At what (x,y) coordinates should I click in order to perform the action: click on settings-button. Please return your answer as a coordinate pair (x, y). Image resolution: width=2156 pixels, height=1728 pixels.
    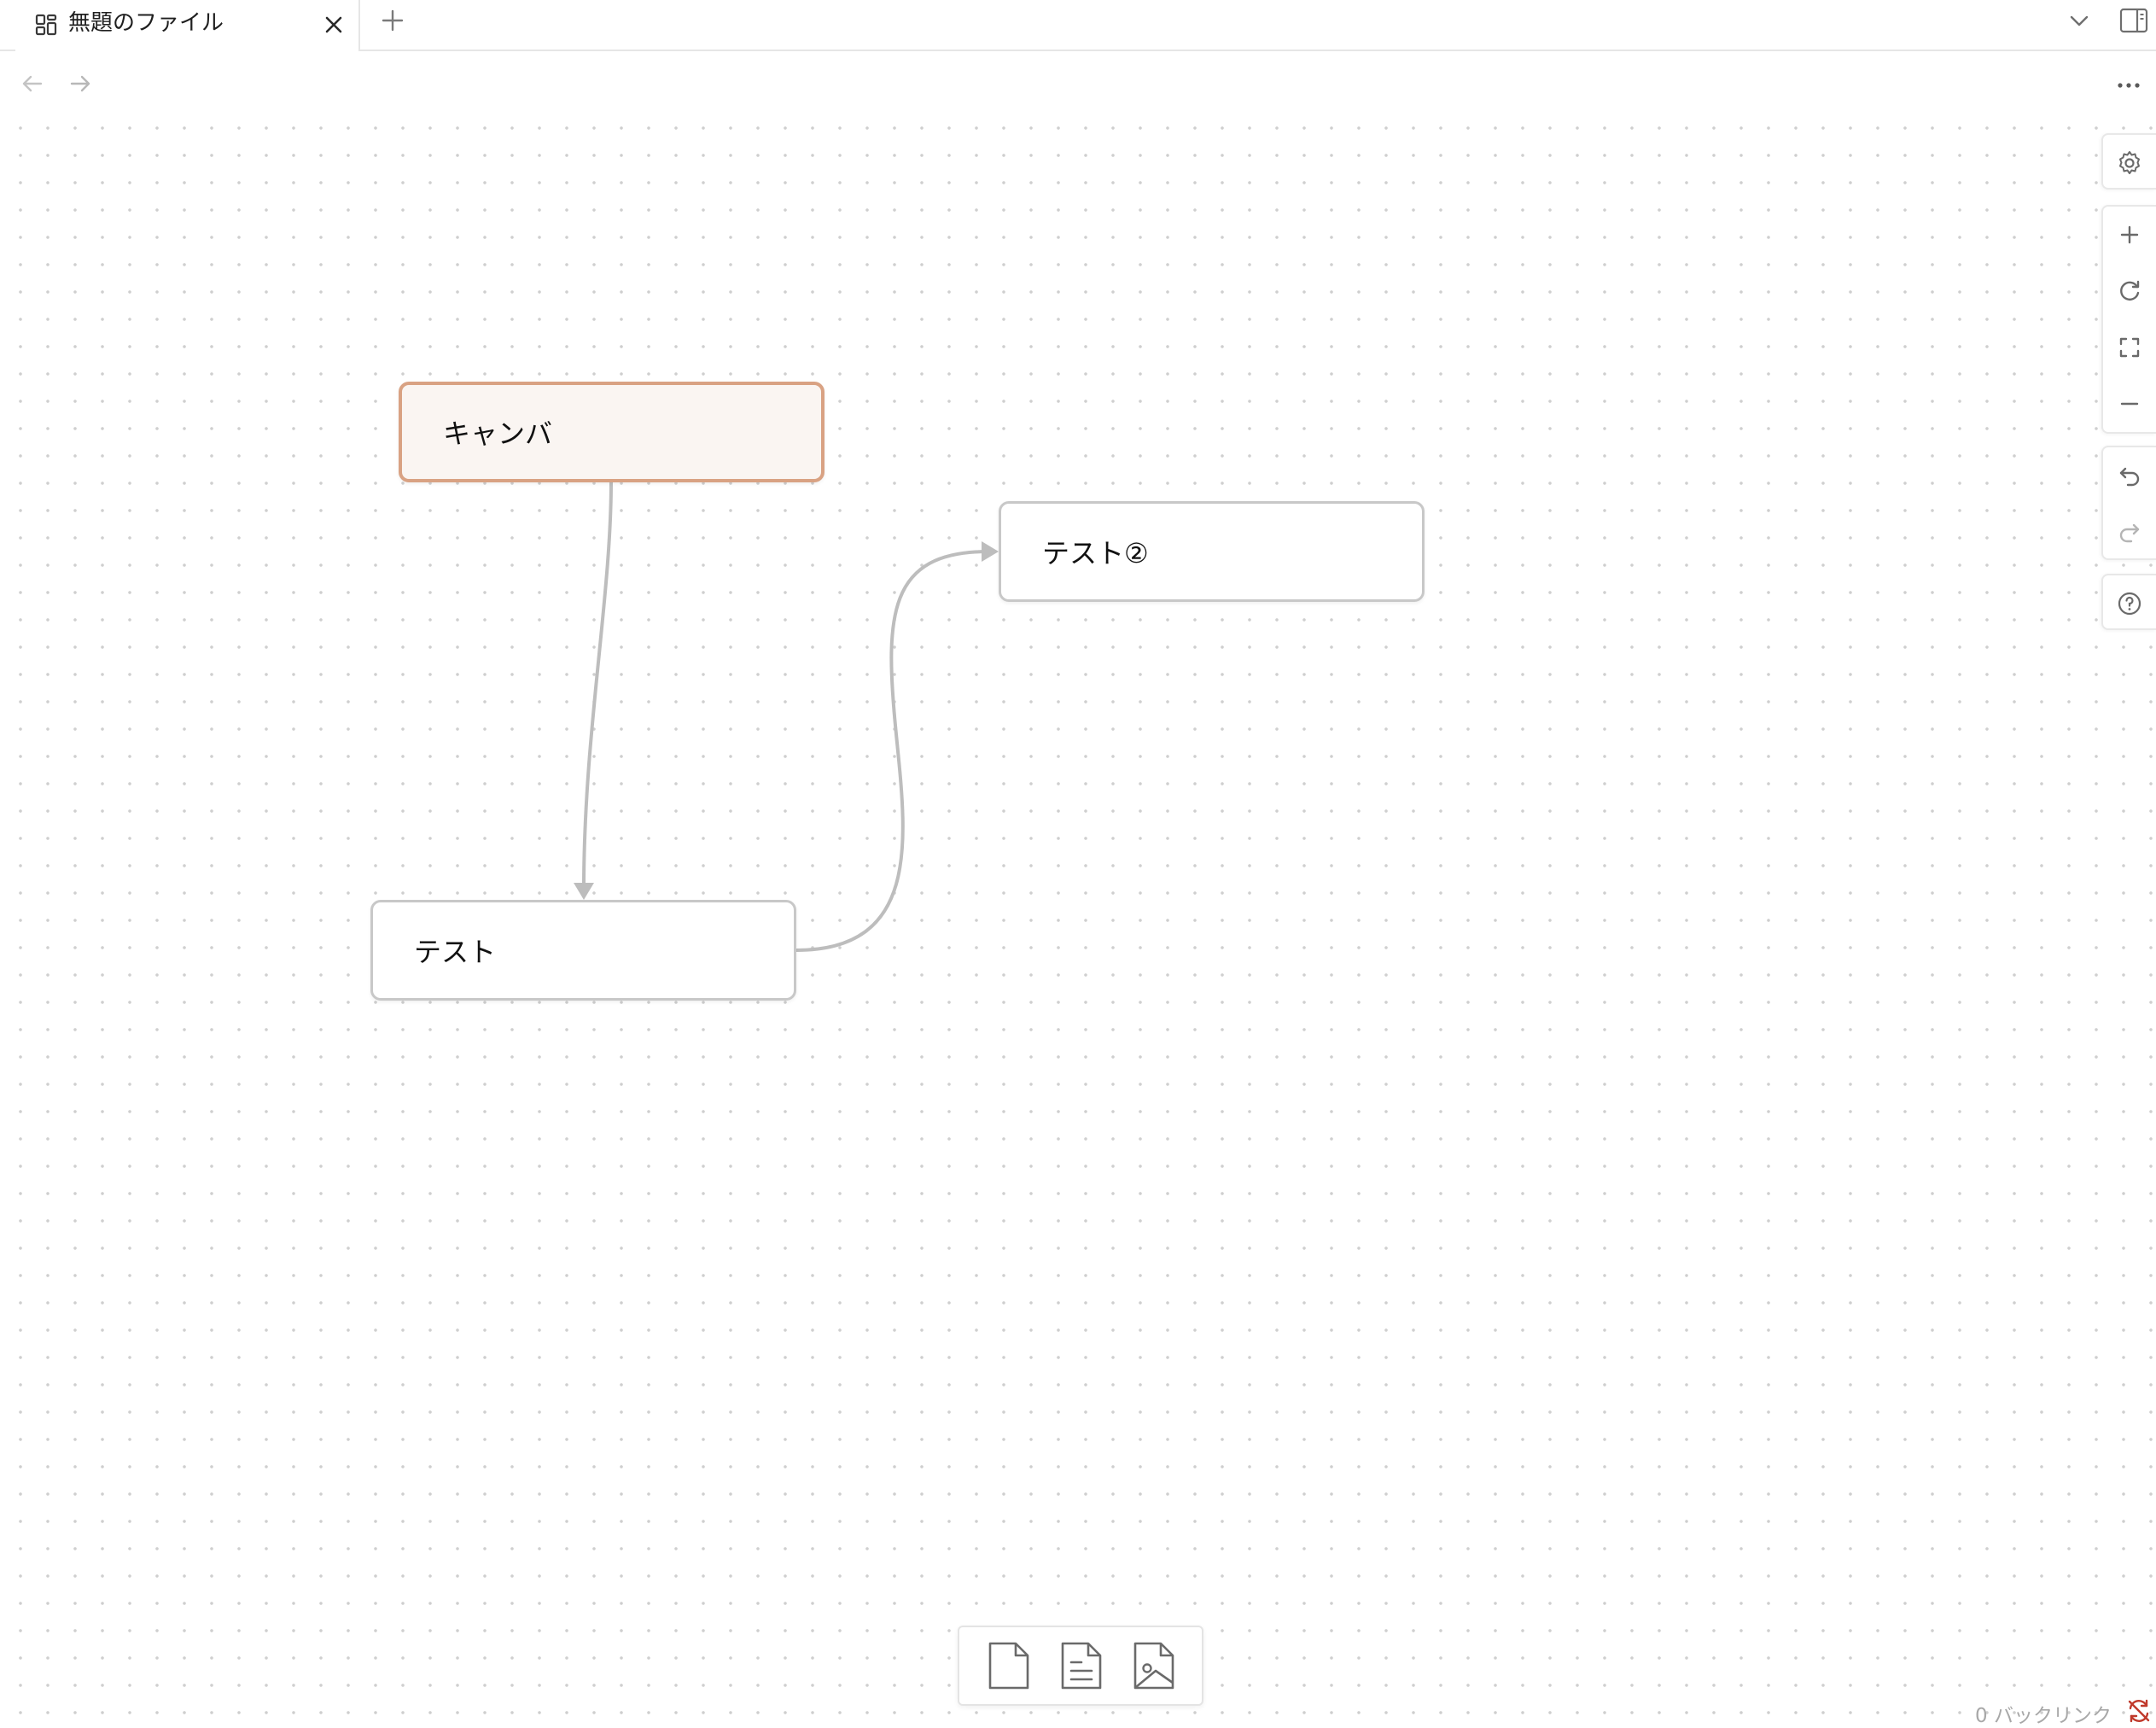
    Looking at the image, I should click on (2129, 163).